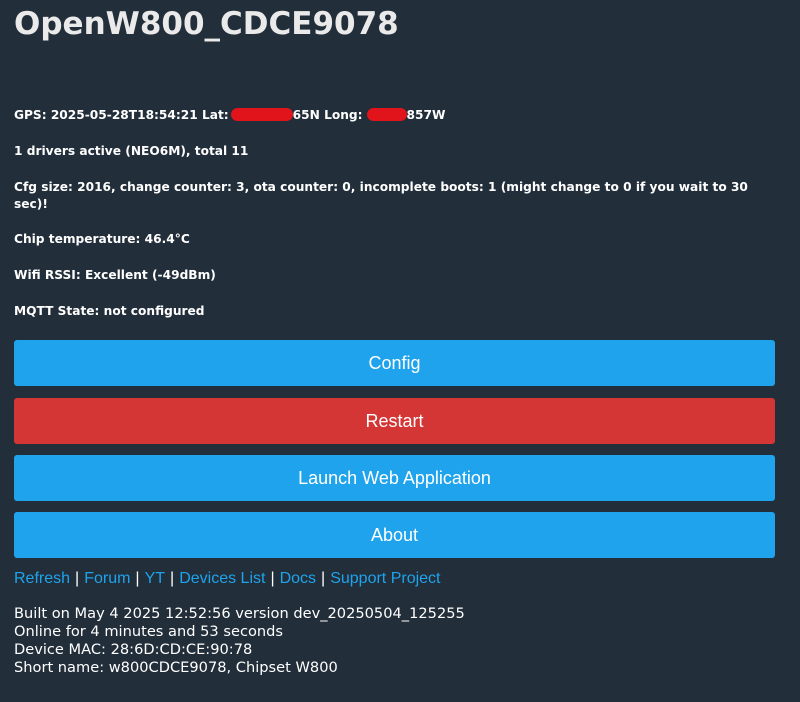 The image size is (800, 702). I want to click on support-project-link: Support Project, so click(385, 578).